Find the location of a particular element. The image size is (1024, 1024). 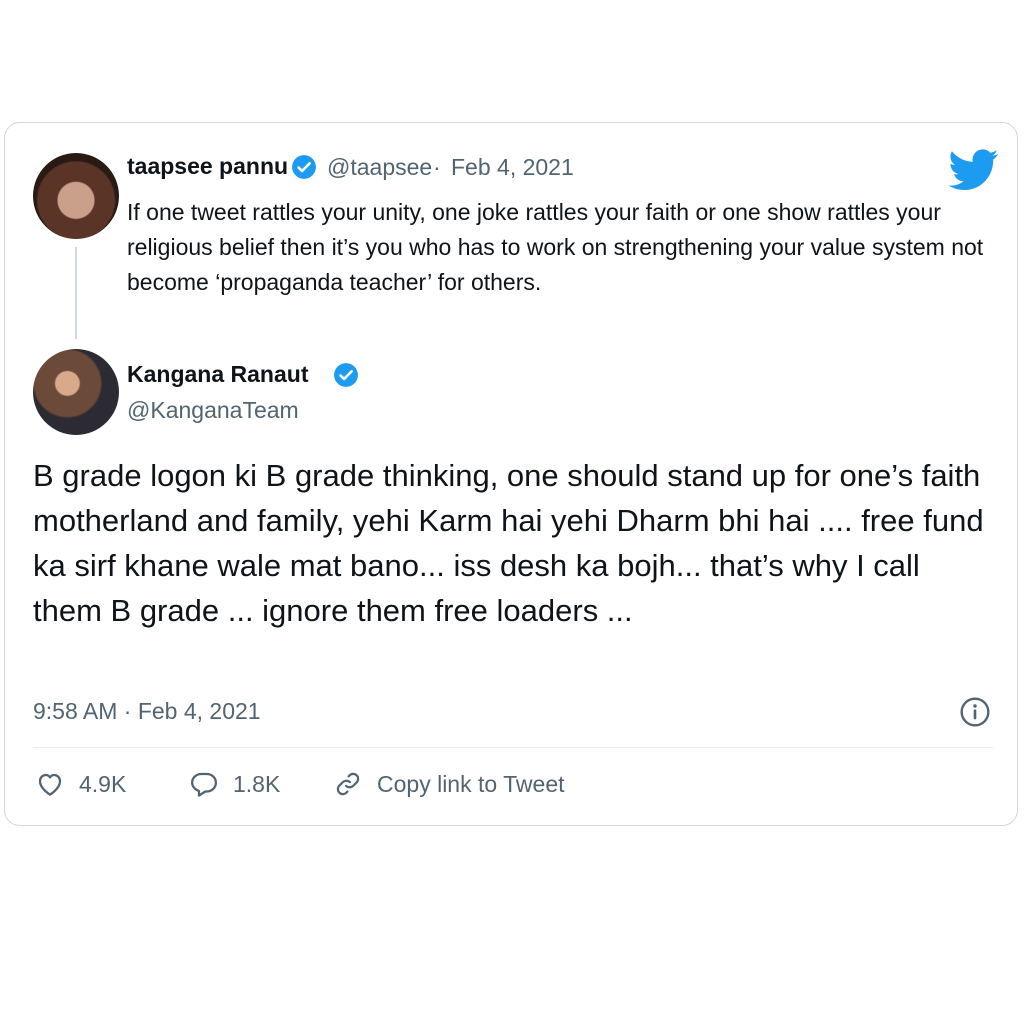

copy-link-button: Copy link to Tweet is located at coordinates (449, 784).